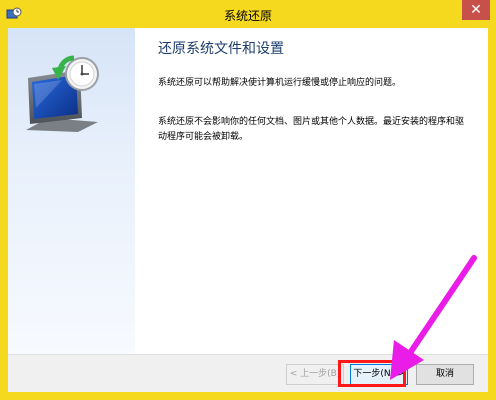 This screenshot has width=496, height=400. I want to click on window-title: 系统还原, so click(247, 16).